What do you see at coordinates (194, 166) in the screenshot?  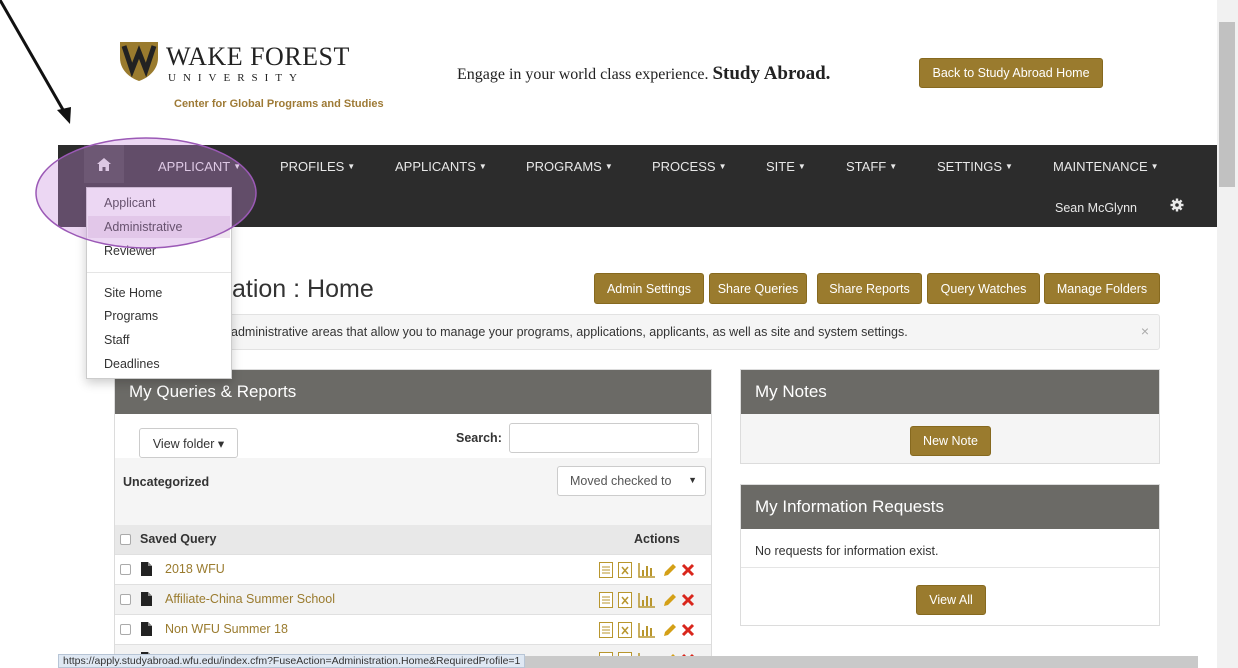 I see `nav-applicant-label: APPLICANT` at bounding box center [194, 166].